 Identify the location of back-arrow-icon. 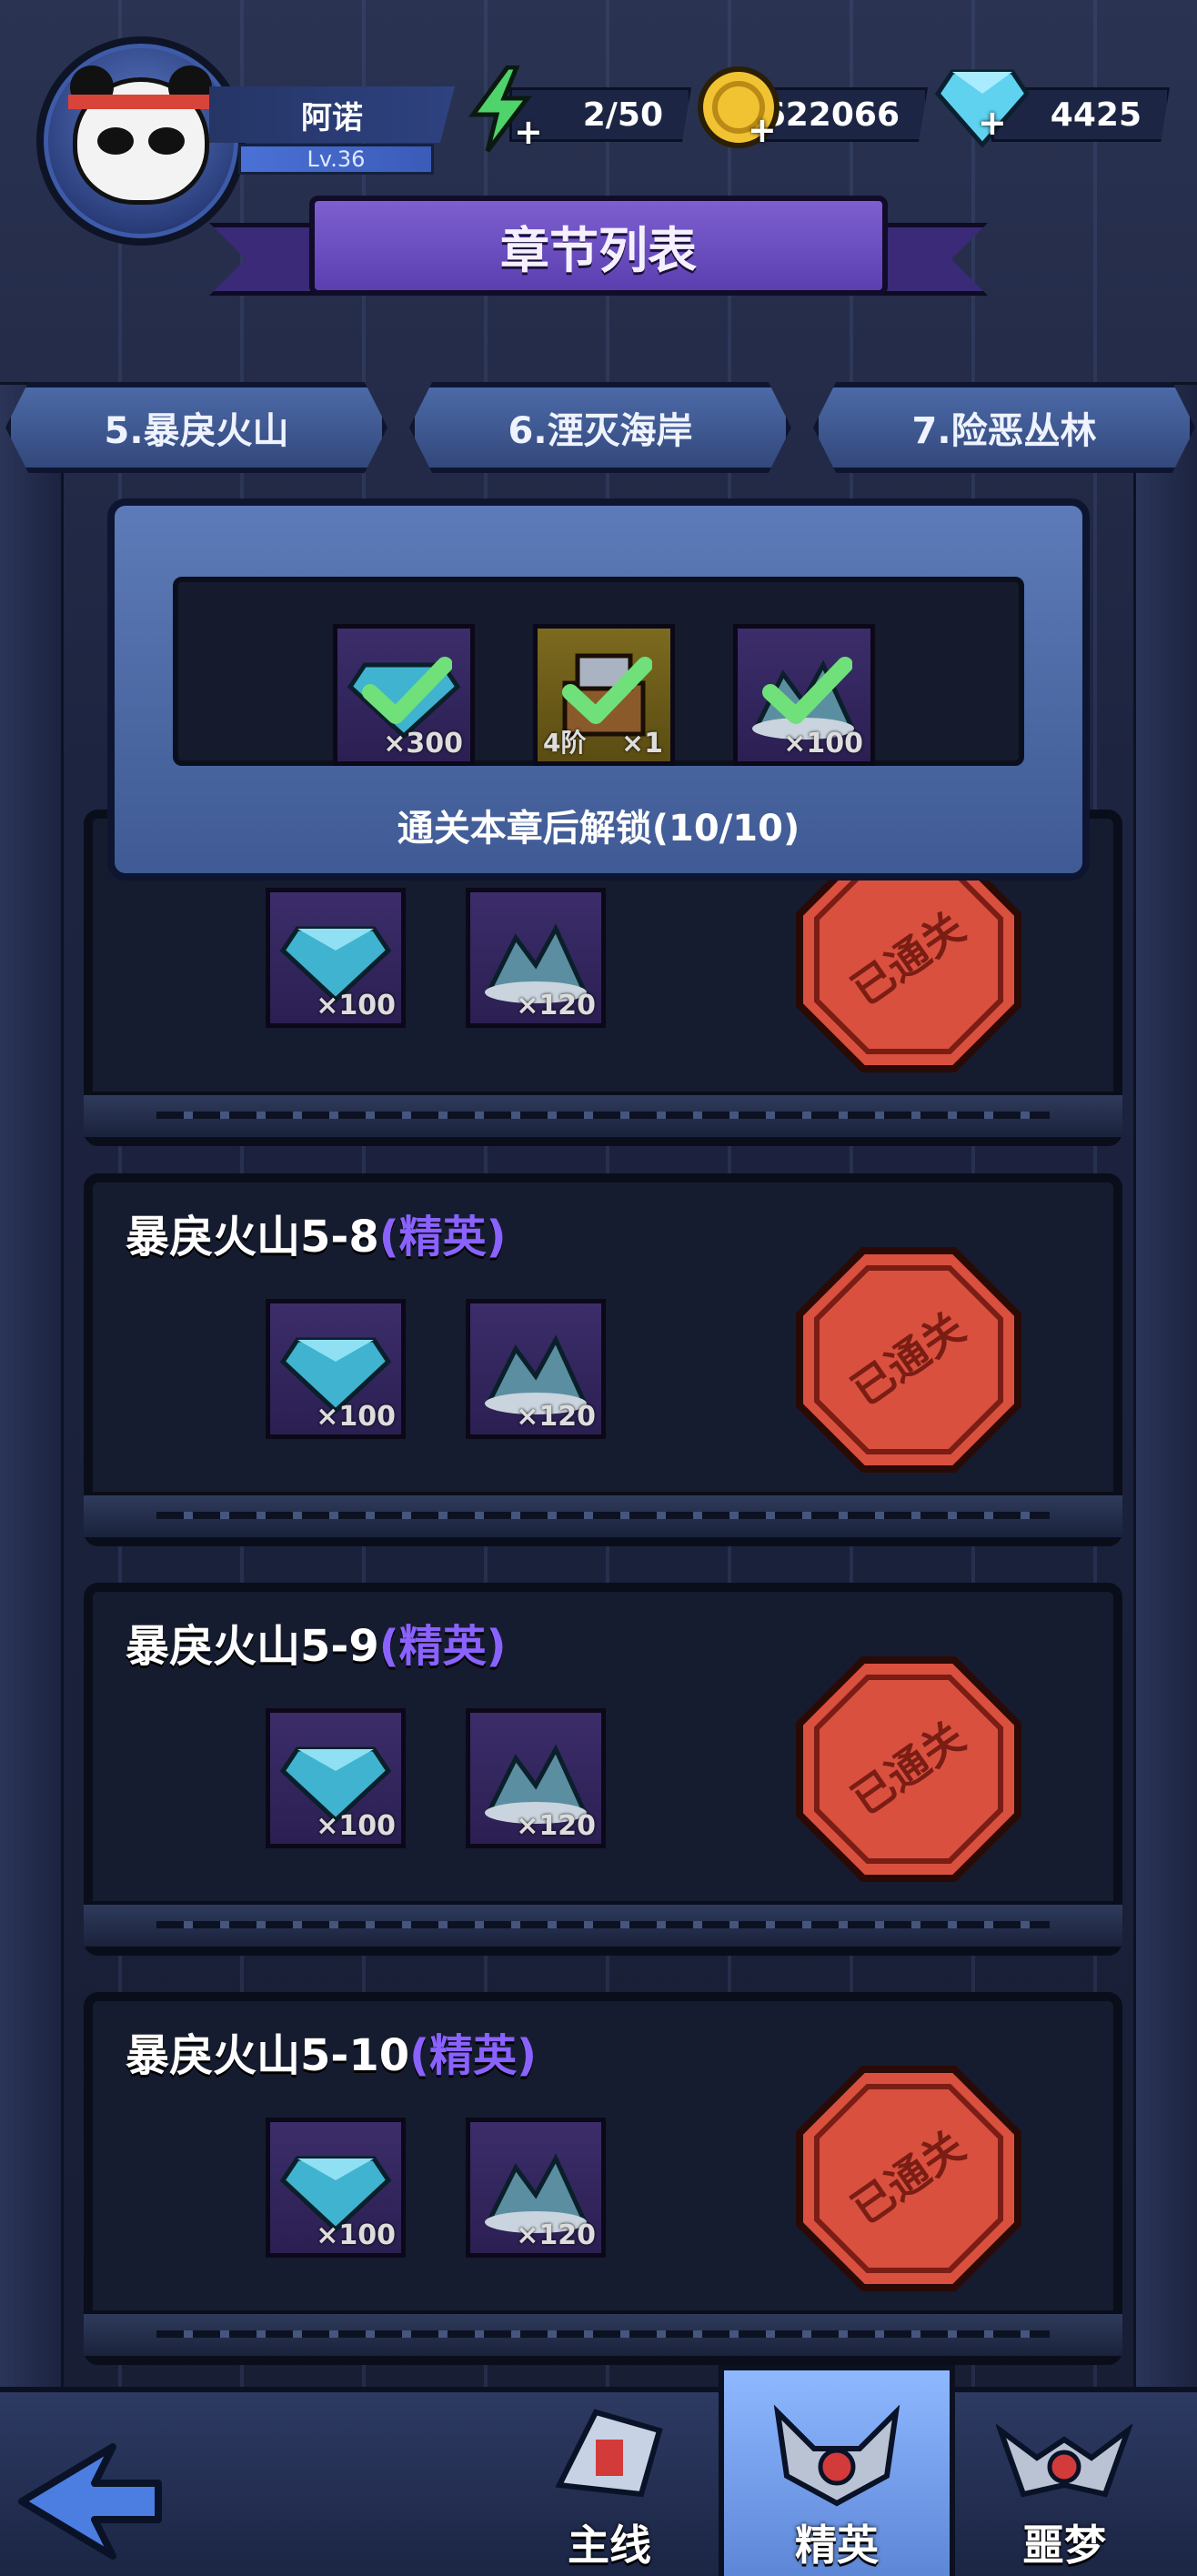
(90, 2501).